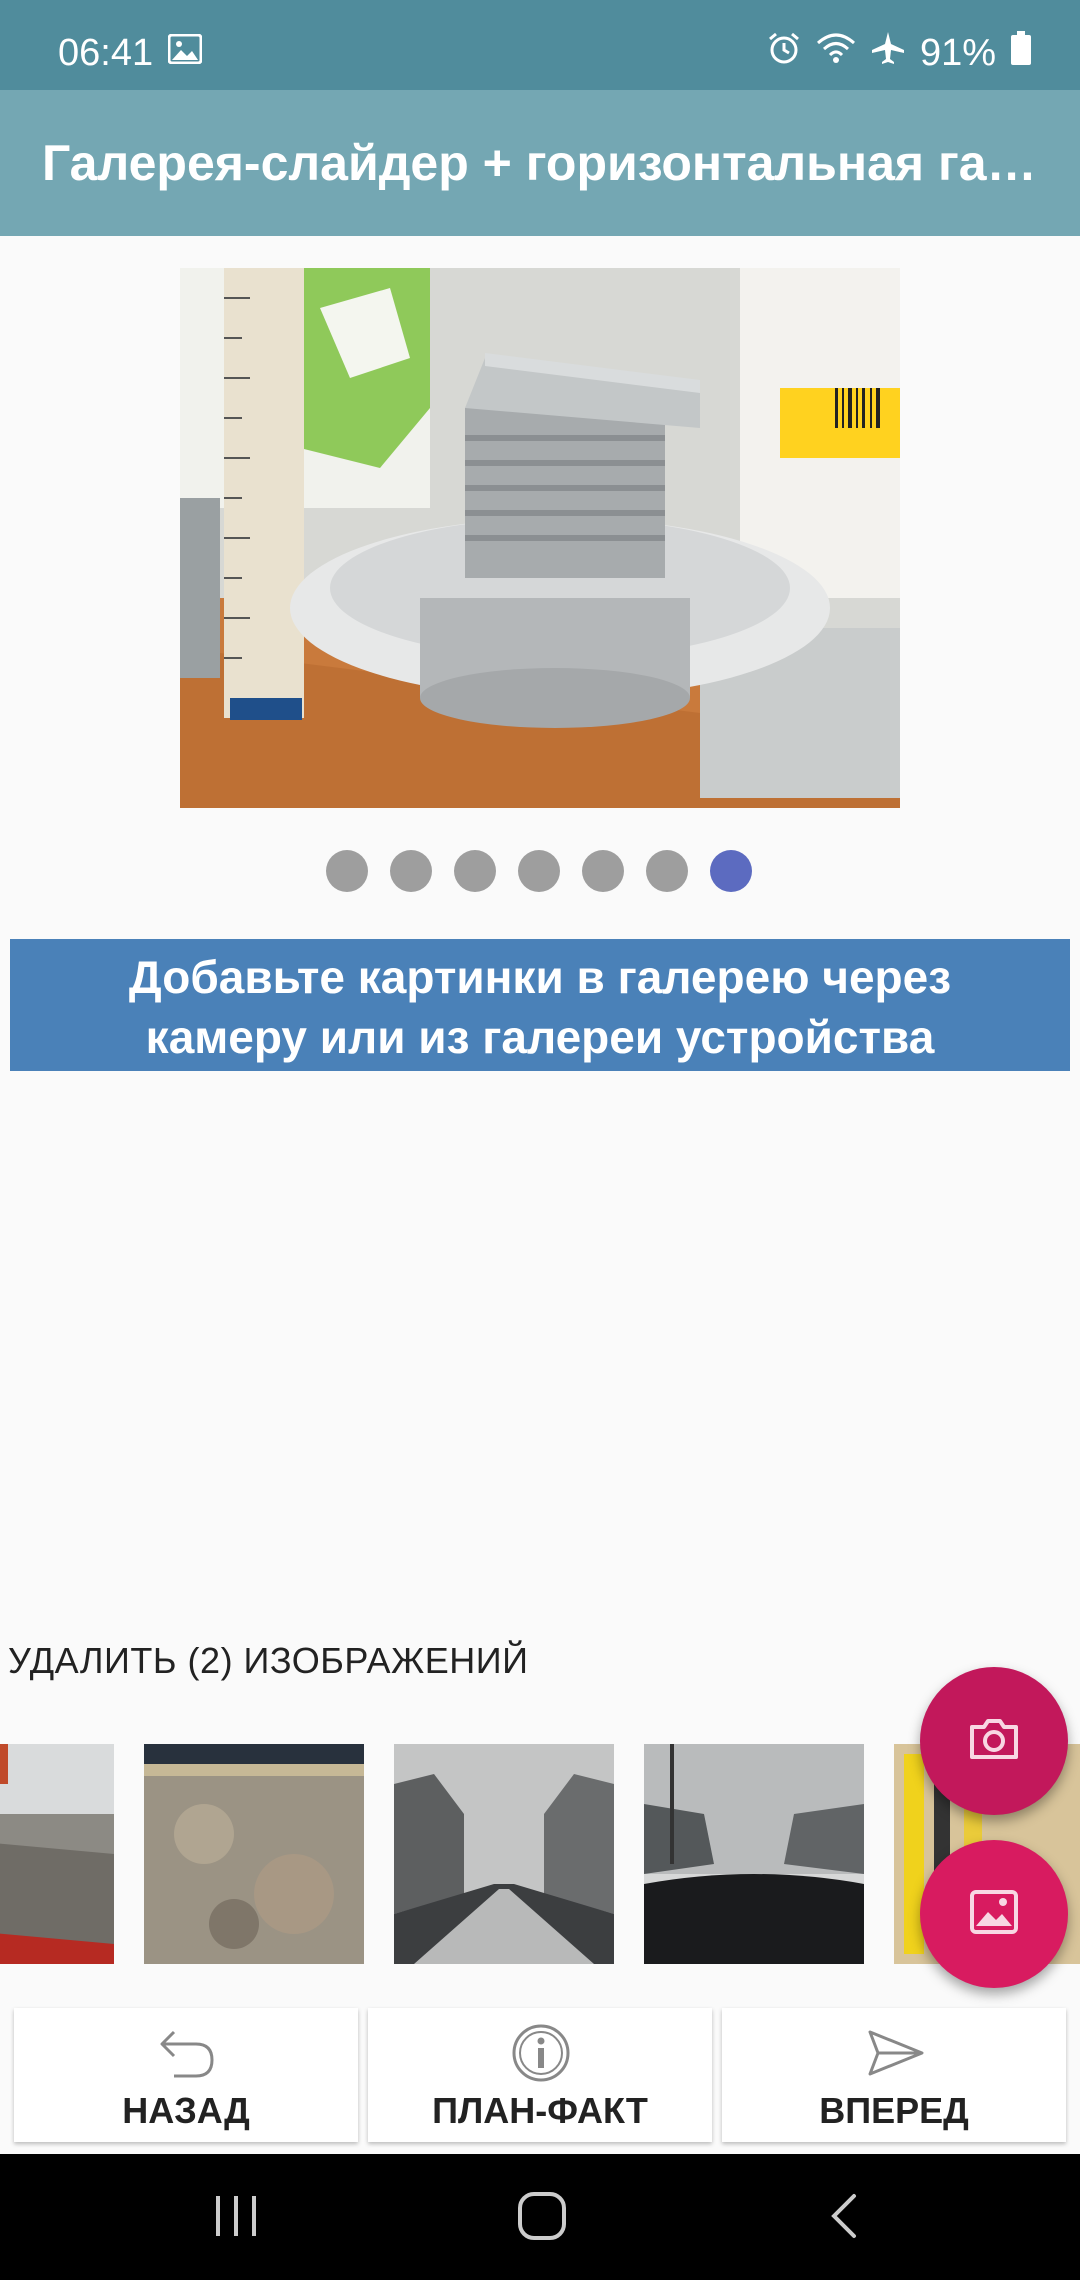  What do you see at coordinates (844, 2218) in the screenshot?
I see `back-nav-icon` at bounding box center [844, 2218].